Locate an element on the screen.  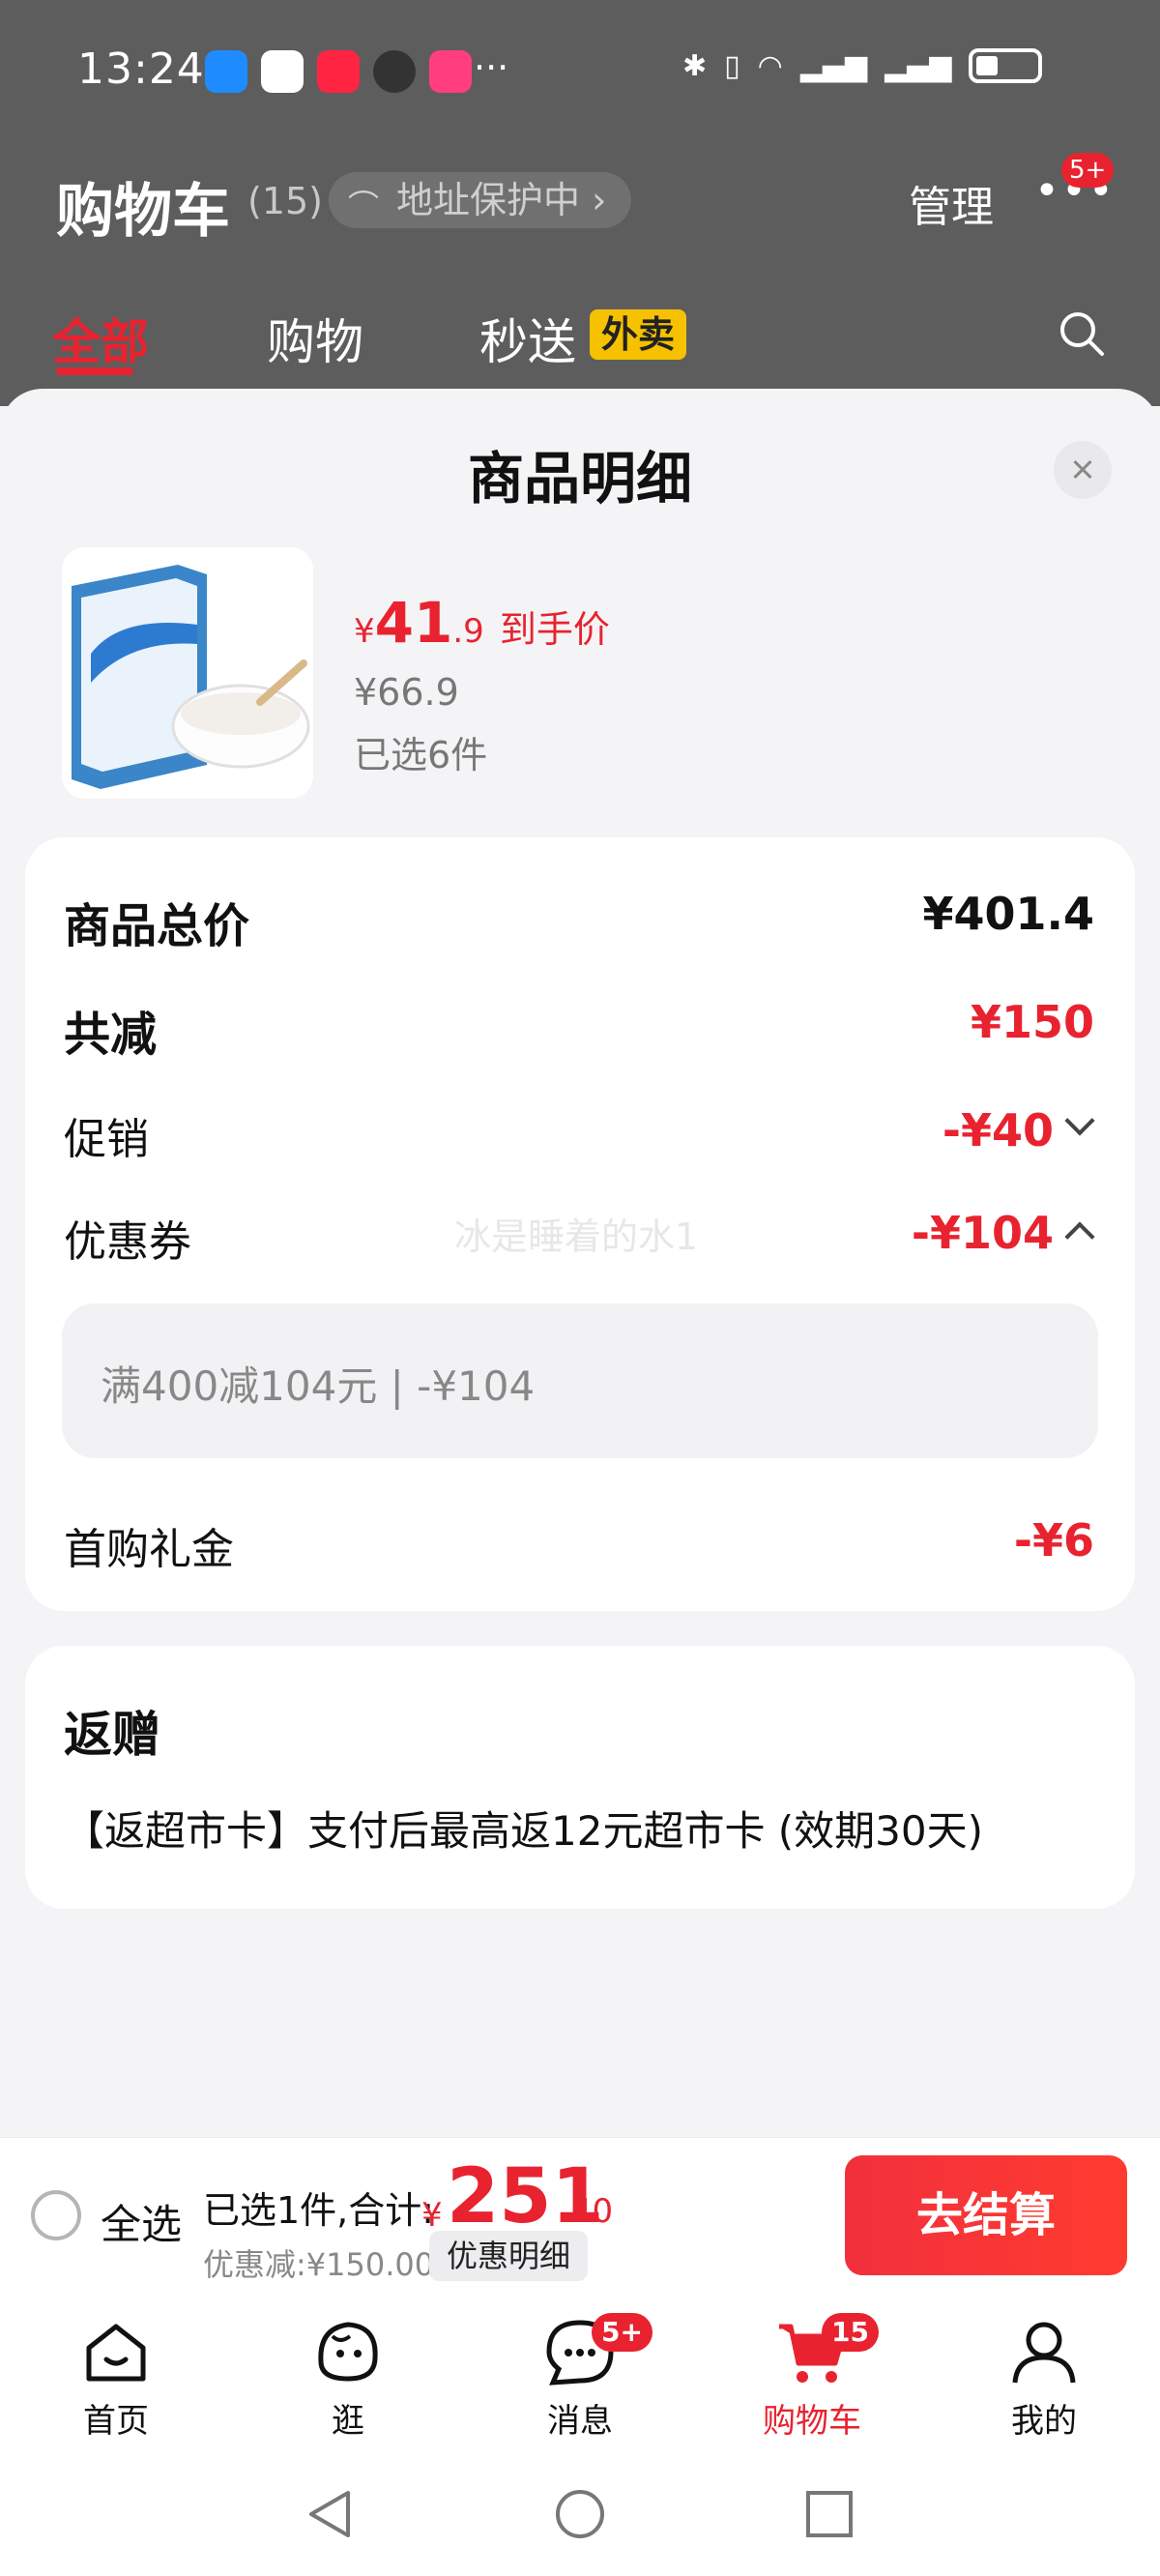
eleme-app-icon is located at coordinates (226, 71).